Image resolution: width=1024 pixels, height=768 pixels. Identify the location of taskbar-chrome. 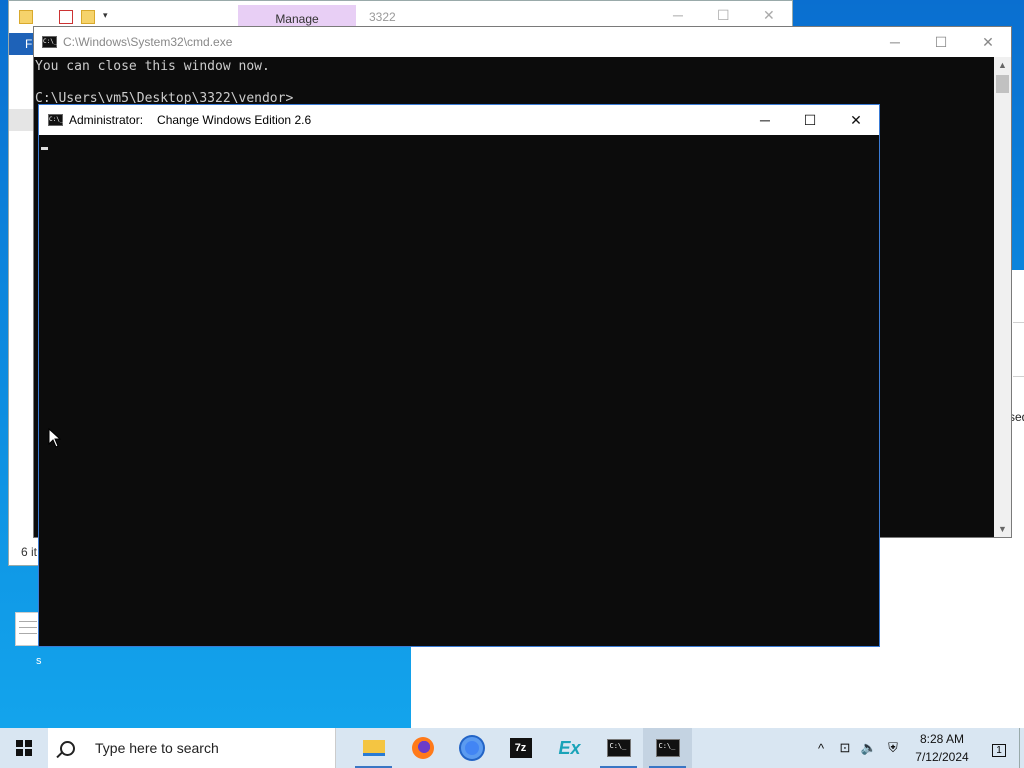
(471, 748).